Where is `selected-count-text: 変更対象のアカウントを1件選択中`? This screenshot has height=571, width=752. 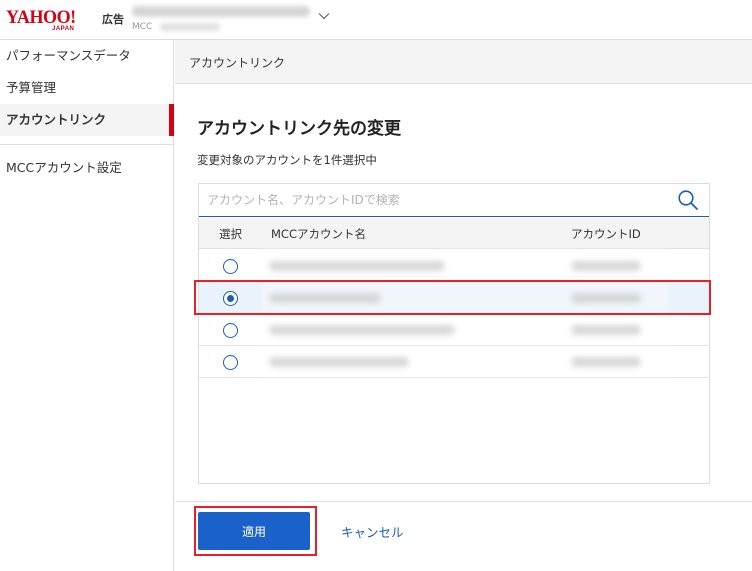
selected-count-text: 変更対象のアカウントを1件選択中 is located at coordinates (287, 160).